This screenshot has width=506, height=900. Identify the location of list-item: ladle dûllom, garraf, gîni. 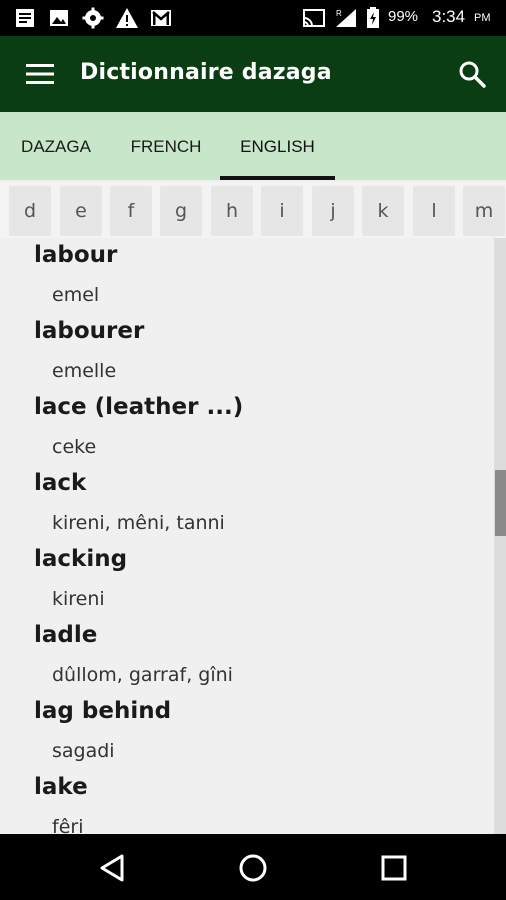
(247, 656).